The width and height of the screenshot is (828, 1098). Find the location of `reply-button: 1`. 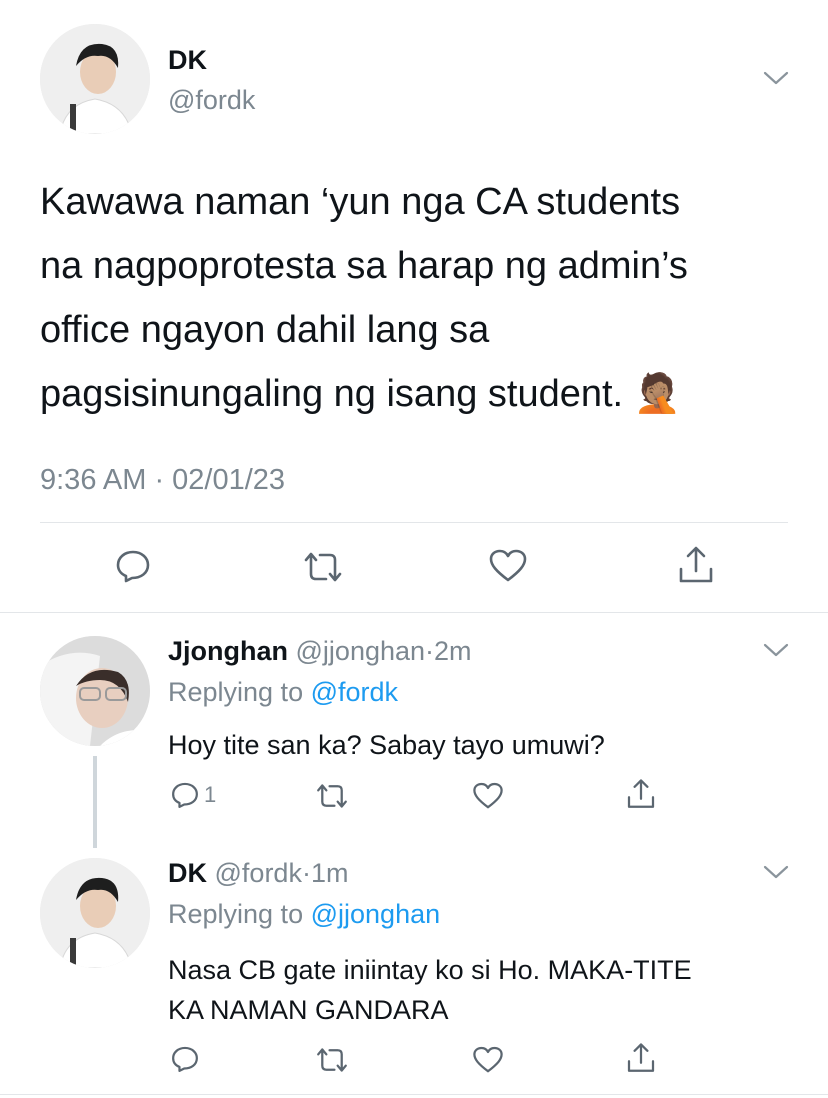

reply-button: 1 is located at coordinates (193, 795).